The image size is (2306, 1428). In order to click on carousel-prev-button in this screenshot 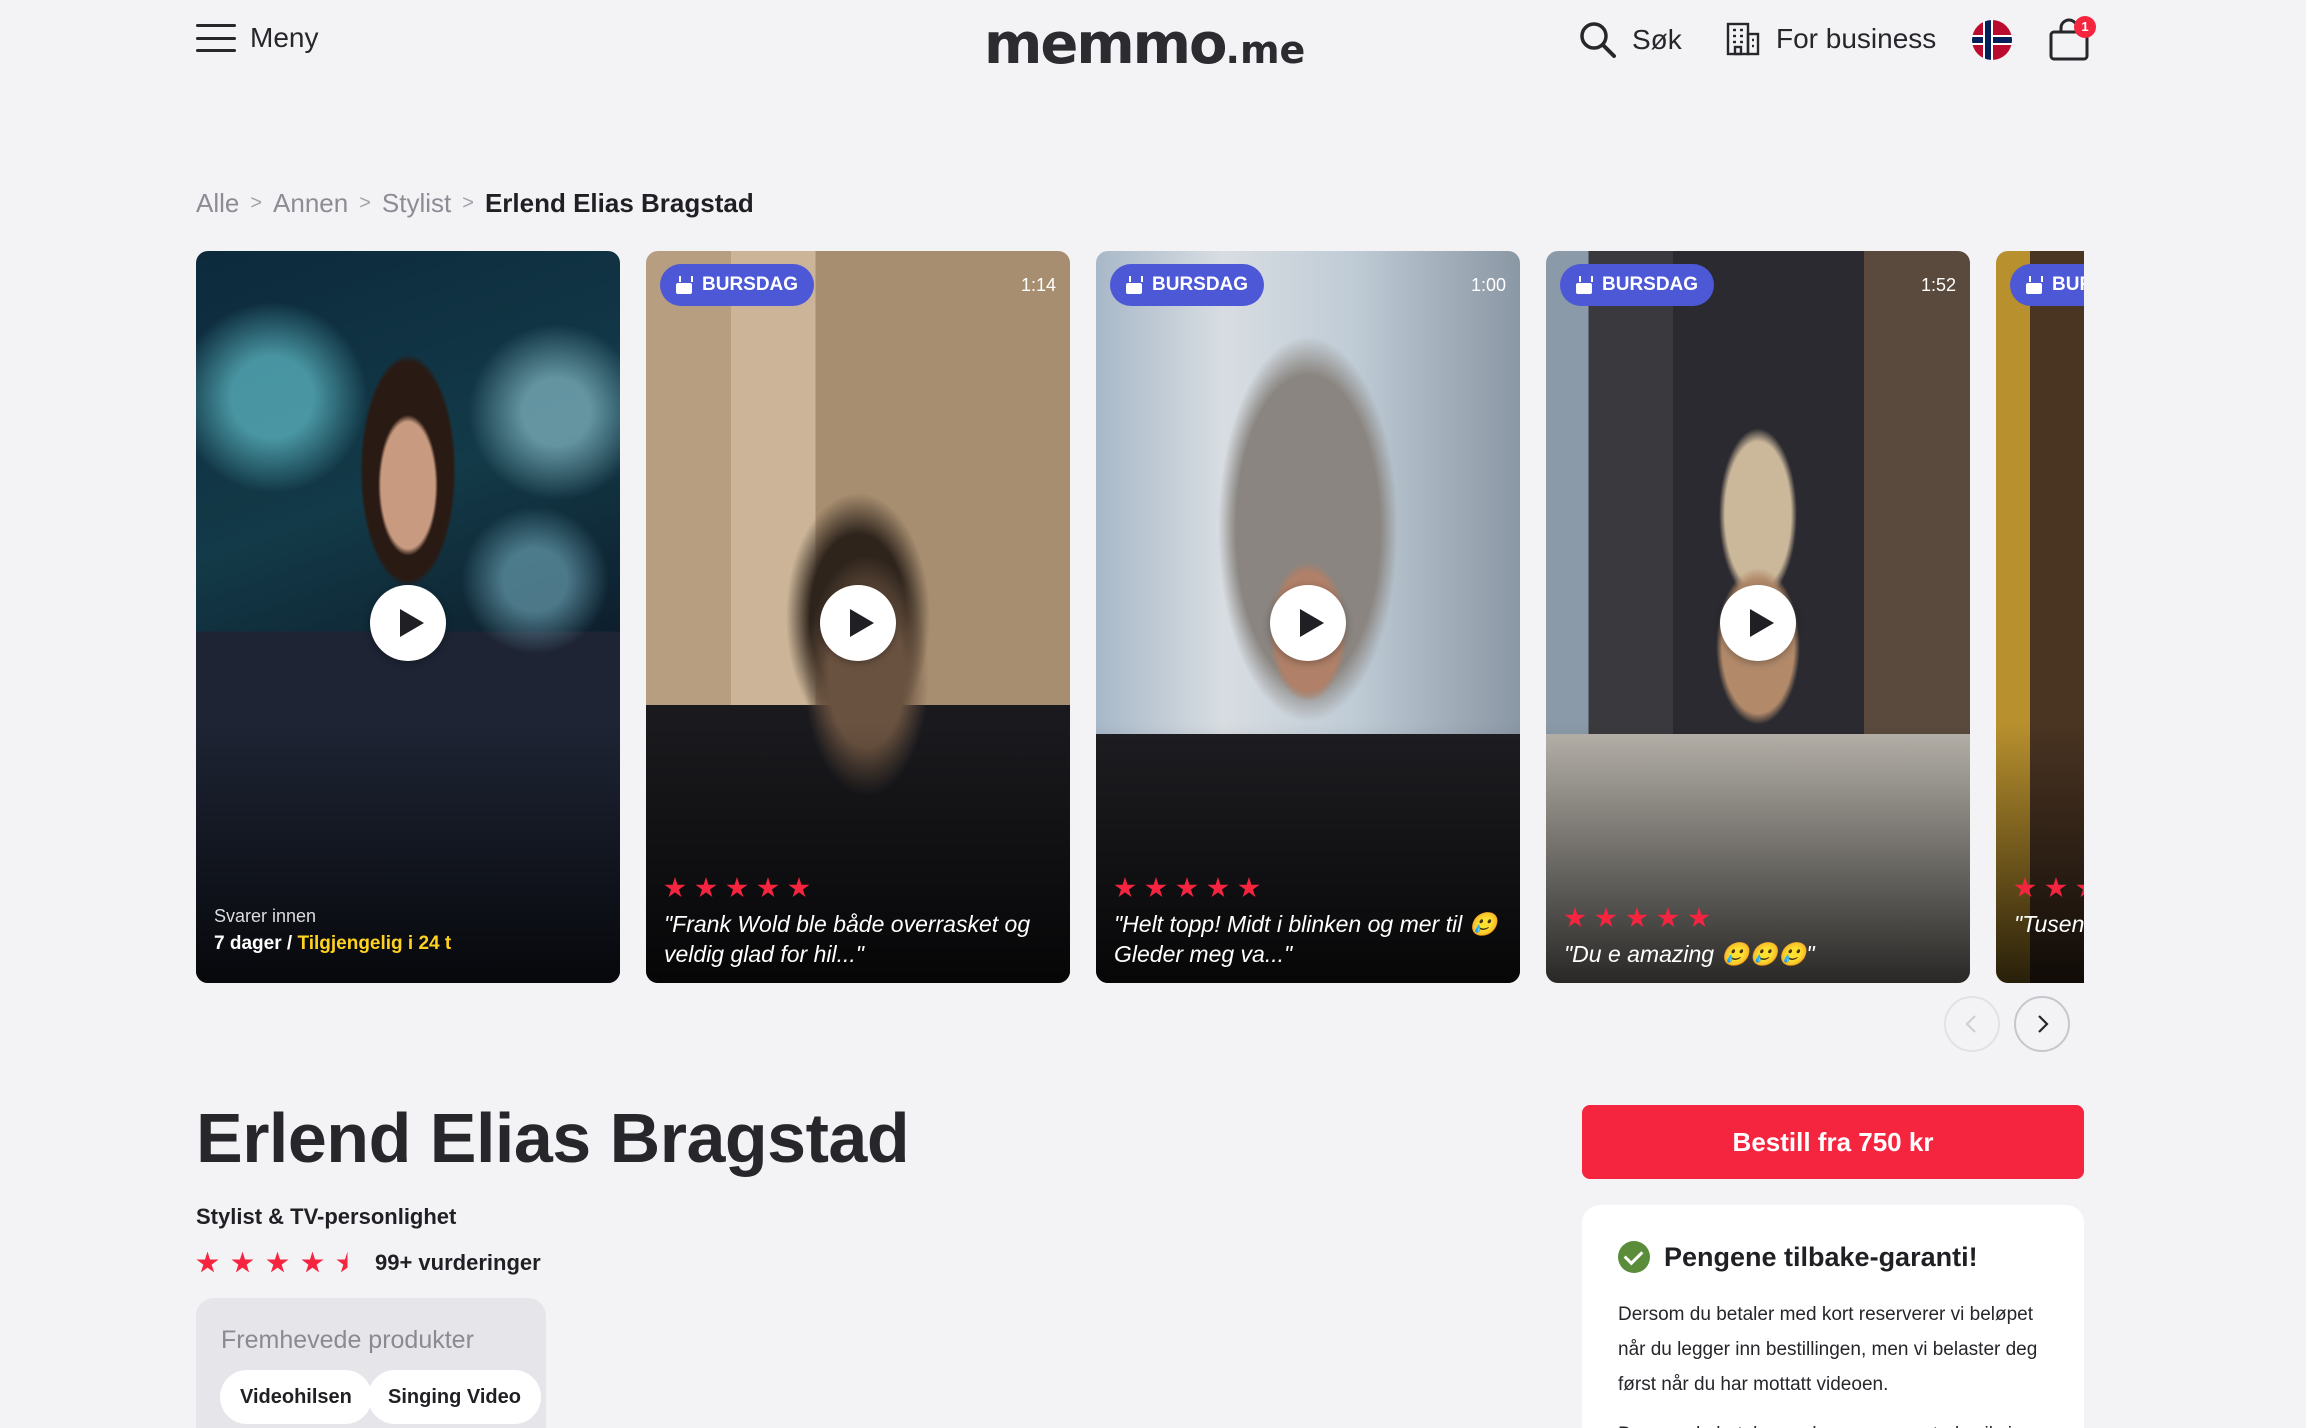, I will do `click(1972, 1024)`.